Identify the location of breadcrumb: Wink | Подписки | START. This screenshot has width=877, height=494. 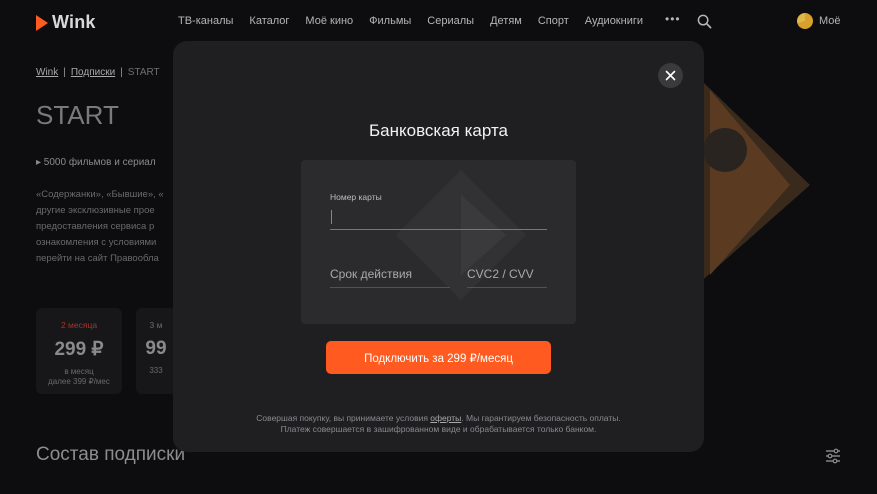
(98, 72).